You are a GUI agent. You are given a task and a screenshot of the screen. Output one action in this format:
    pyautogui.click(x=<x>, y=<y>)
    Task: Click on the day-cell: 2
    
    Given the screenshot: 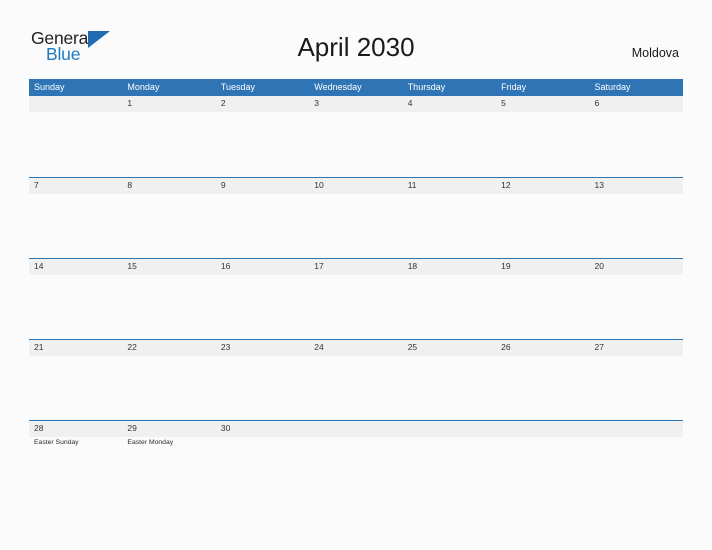 What is the action you would take?
    pyautogui.click(x=262, y=136)
    